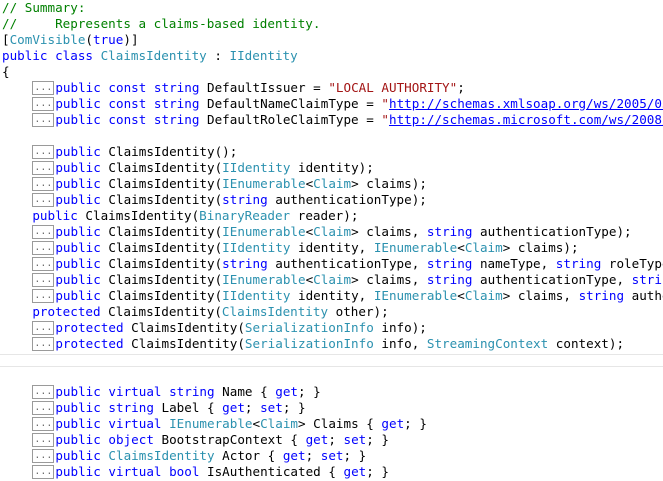 This screenshot has width=663, height=481. What do you see at coordinates (249, 391) in the screenshot?
I see `code-text: Name {` at bounding box center [249, 391].